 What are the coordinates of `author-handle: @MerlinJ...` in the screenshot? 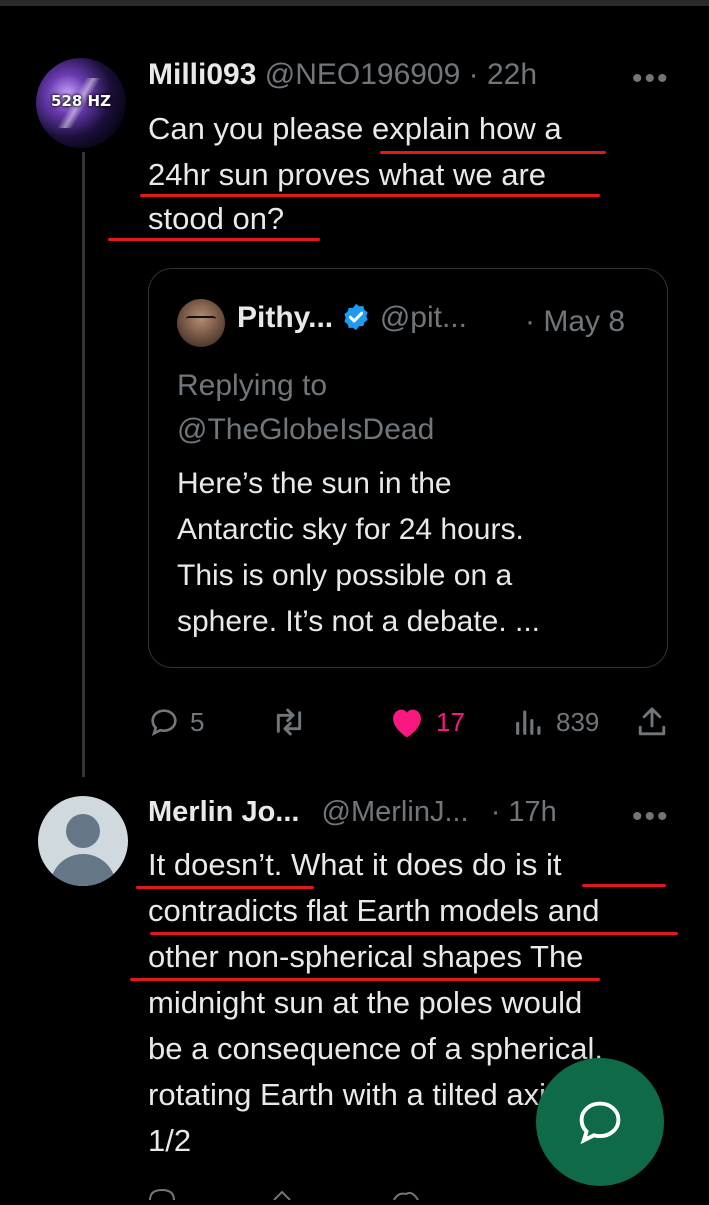 It's located at (395, 812).